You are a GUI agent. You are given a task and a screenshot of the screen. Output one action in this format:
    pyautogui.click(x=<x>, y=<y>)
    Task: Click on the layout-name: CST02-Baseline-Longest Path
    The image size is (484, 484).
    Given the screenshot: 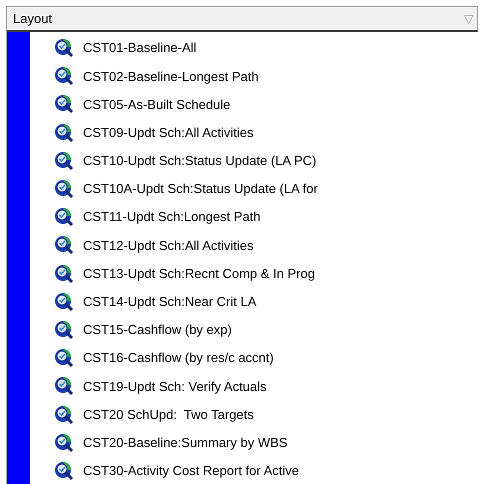 What is the action you would take?
    pyautogui.click(x=171, y=76)
    